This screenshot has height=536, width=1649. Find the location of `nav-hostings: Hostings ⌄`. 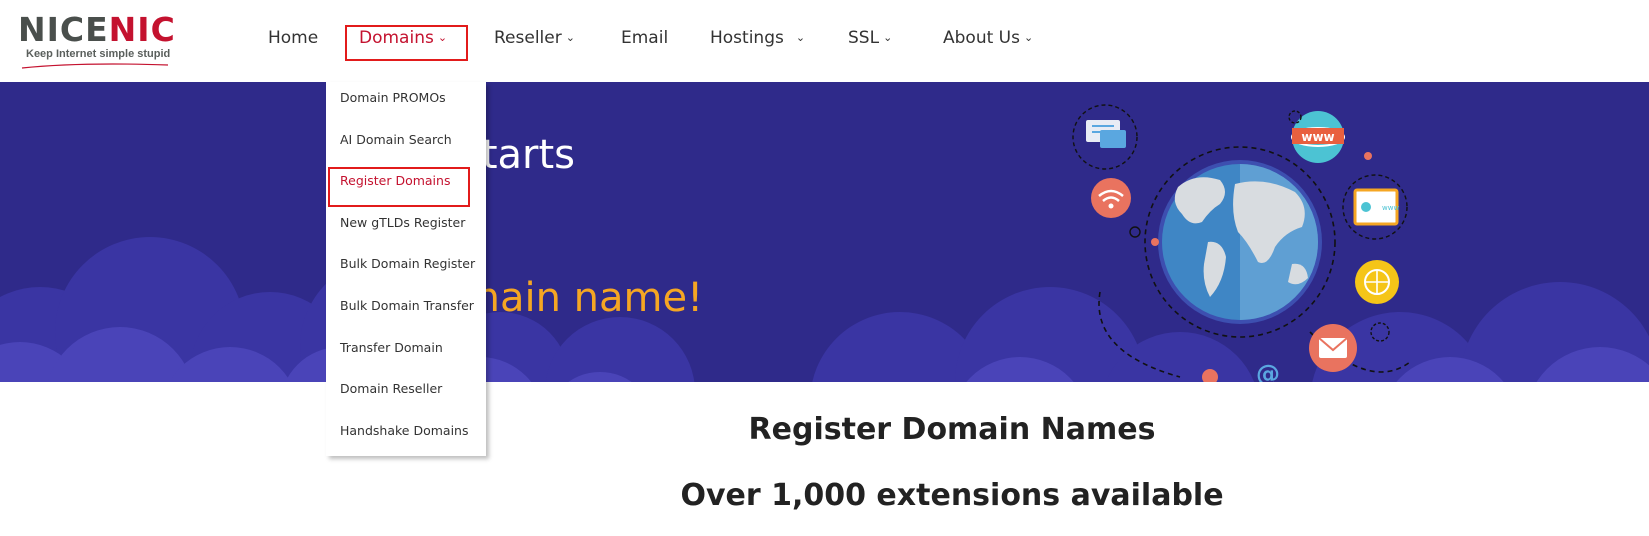

nav-hostings: Hostings ⌄ is located at coordinates (757, 38).